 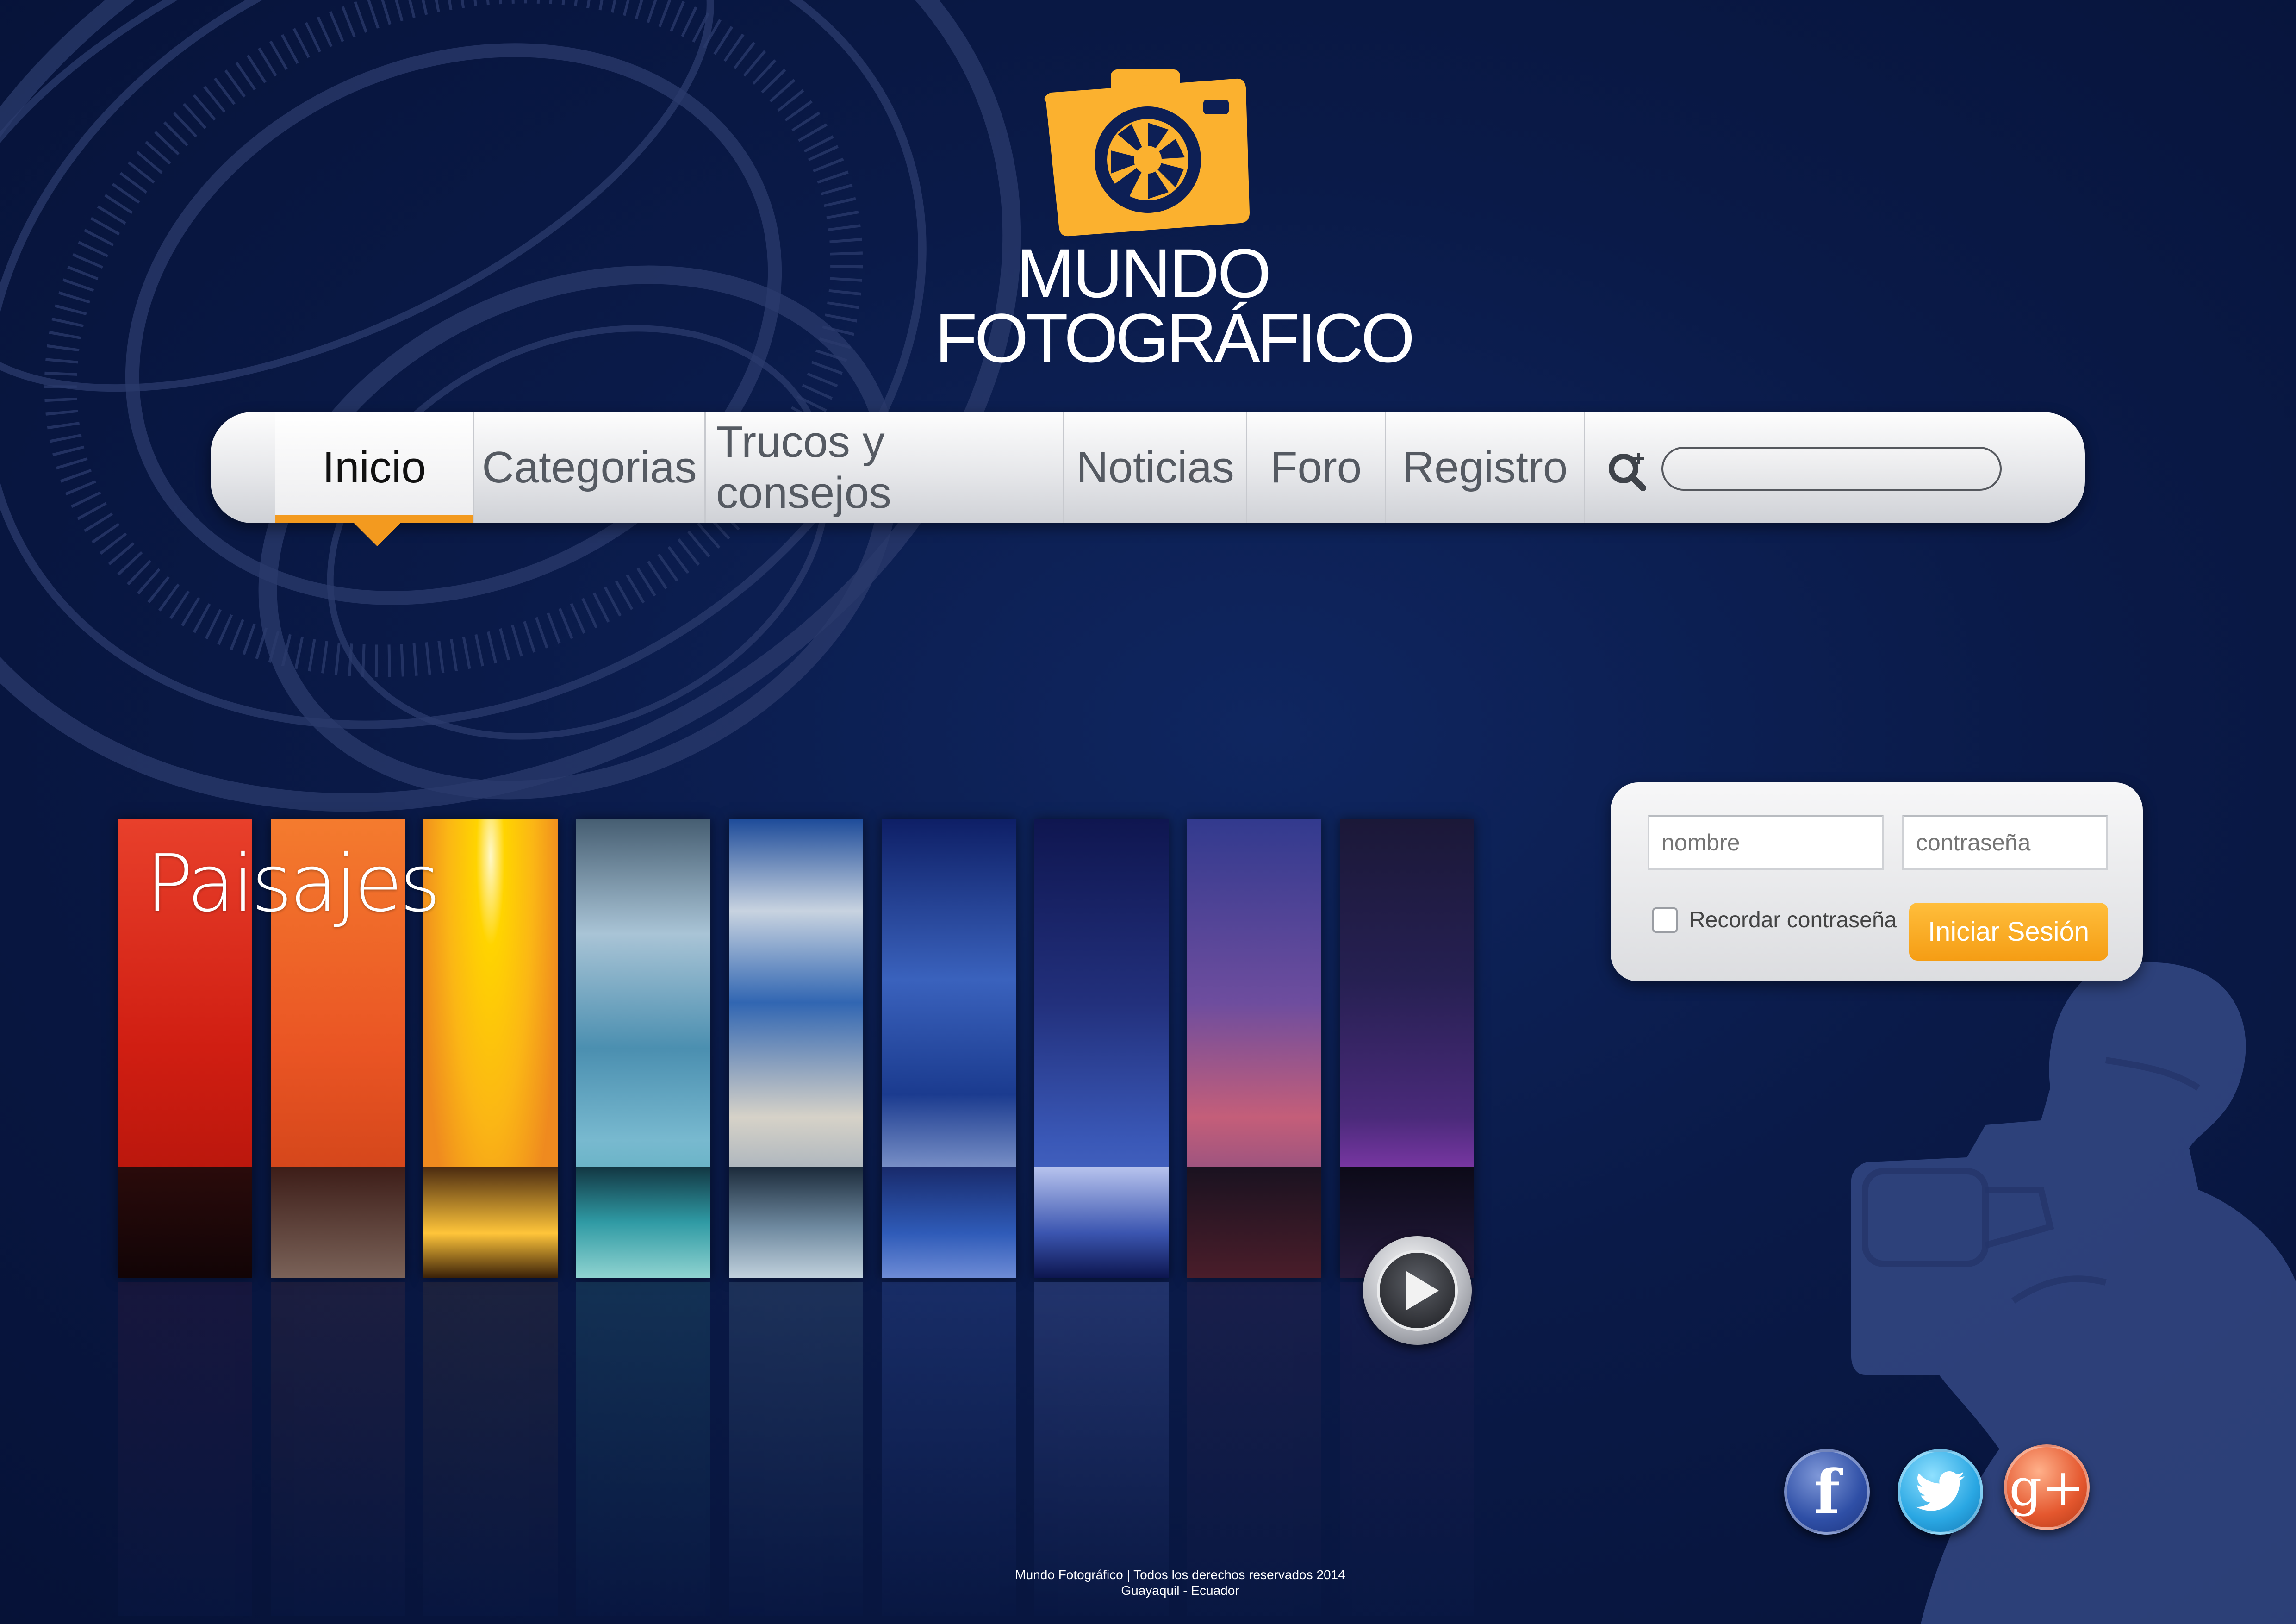 What do you see at coordinates (885, 467) in the screenshot?
I see `nav-trucos-y-consejos: Trucos y consejos` at bounding box center [885, 467].